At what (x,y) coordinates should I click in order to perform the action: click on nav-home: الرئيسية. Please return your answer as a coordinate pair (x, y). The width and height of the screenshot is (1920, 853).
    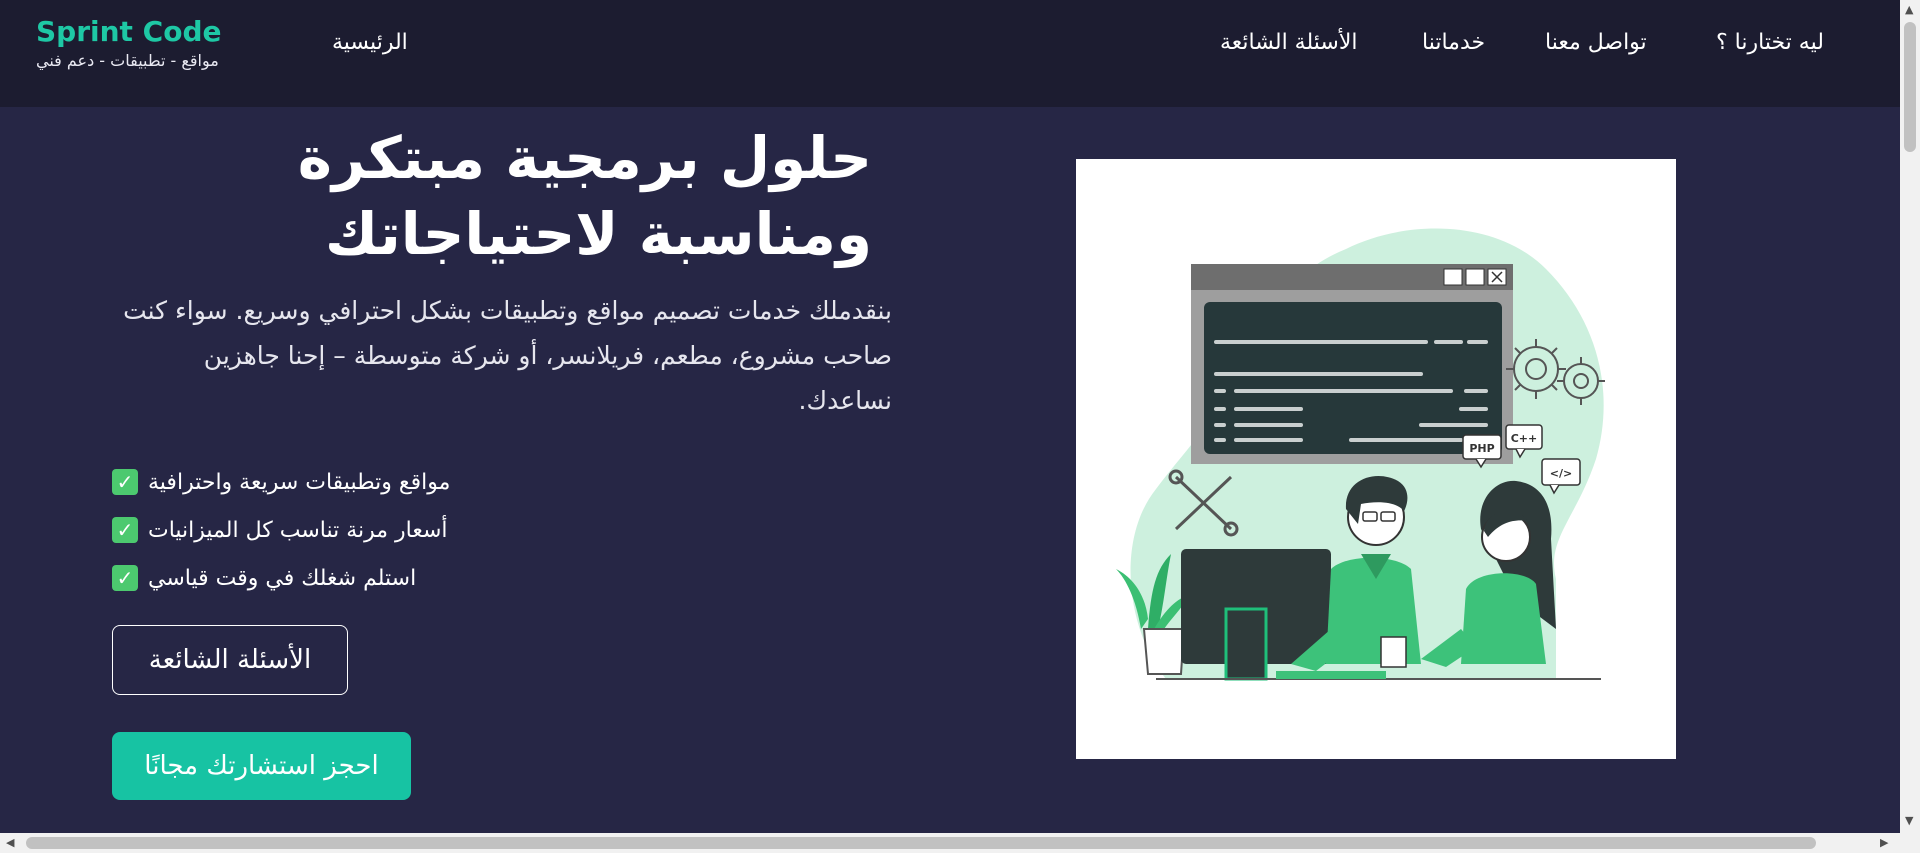
    Looking at the image, I should click on (370, 43).